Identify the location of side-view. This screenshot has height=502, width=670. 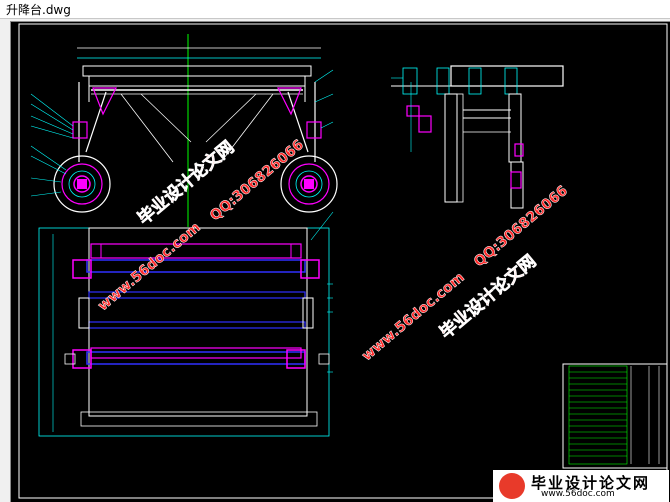
(477, 137).